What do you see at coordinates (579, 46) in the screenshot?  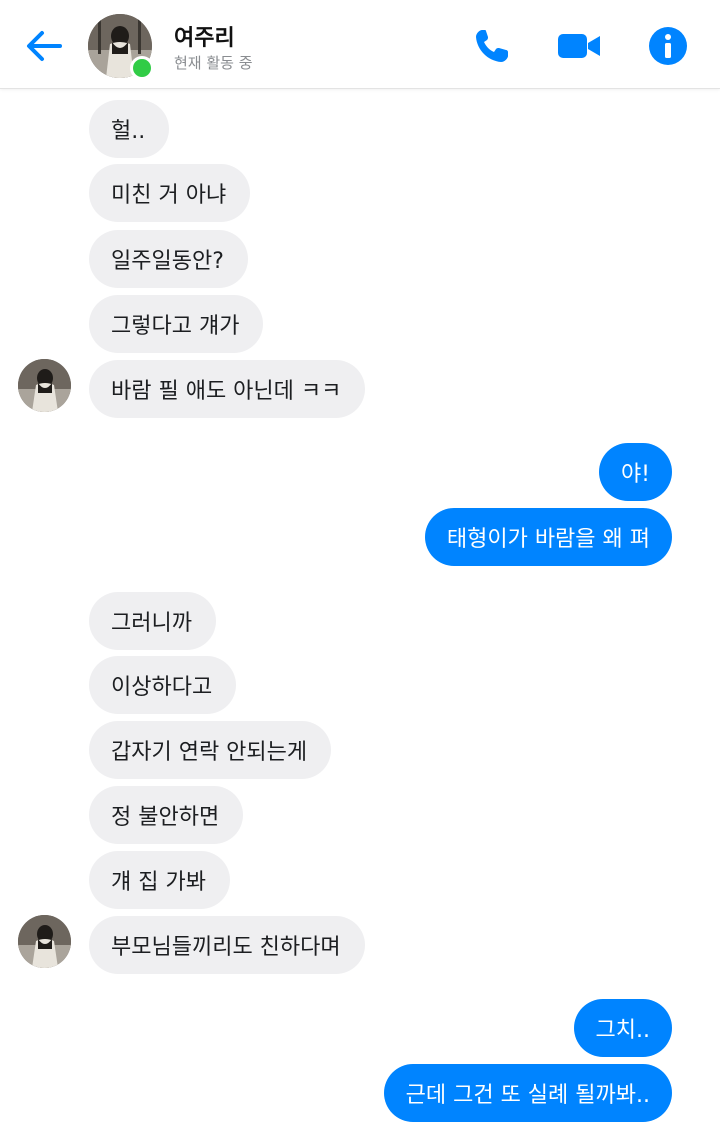 I see `video-camera-icon` at bounding box center [579, 46].